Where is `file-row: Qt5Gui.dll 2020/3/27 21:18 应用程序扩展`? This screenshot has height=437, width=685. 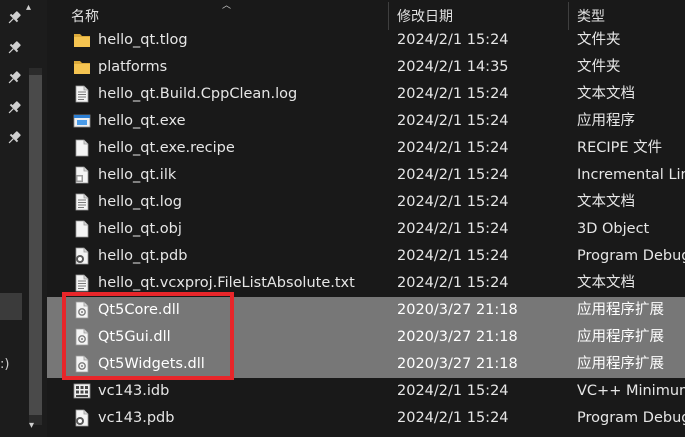
file-row: Qt5Gui.dll 2020/3/27 21:18 应用程序扩展 is located at coordinates (366, 337).